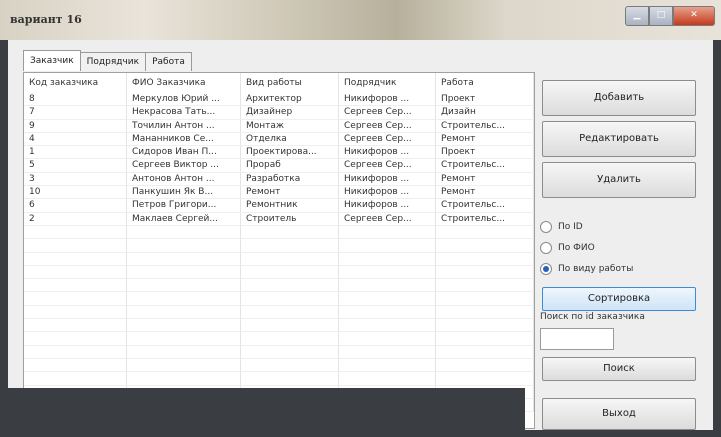 This screenshot has height=437, width=721. I want to click on table-cell: Дизайн, so click(484, 112).